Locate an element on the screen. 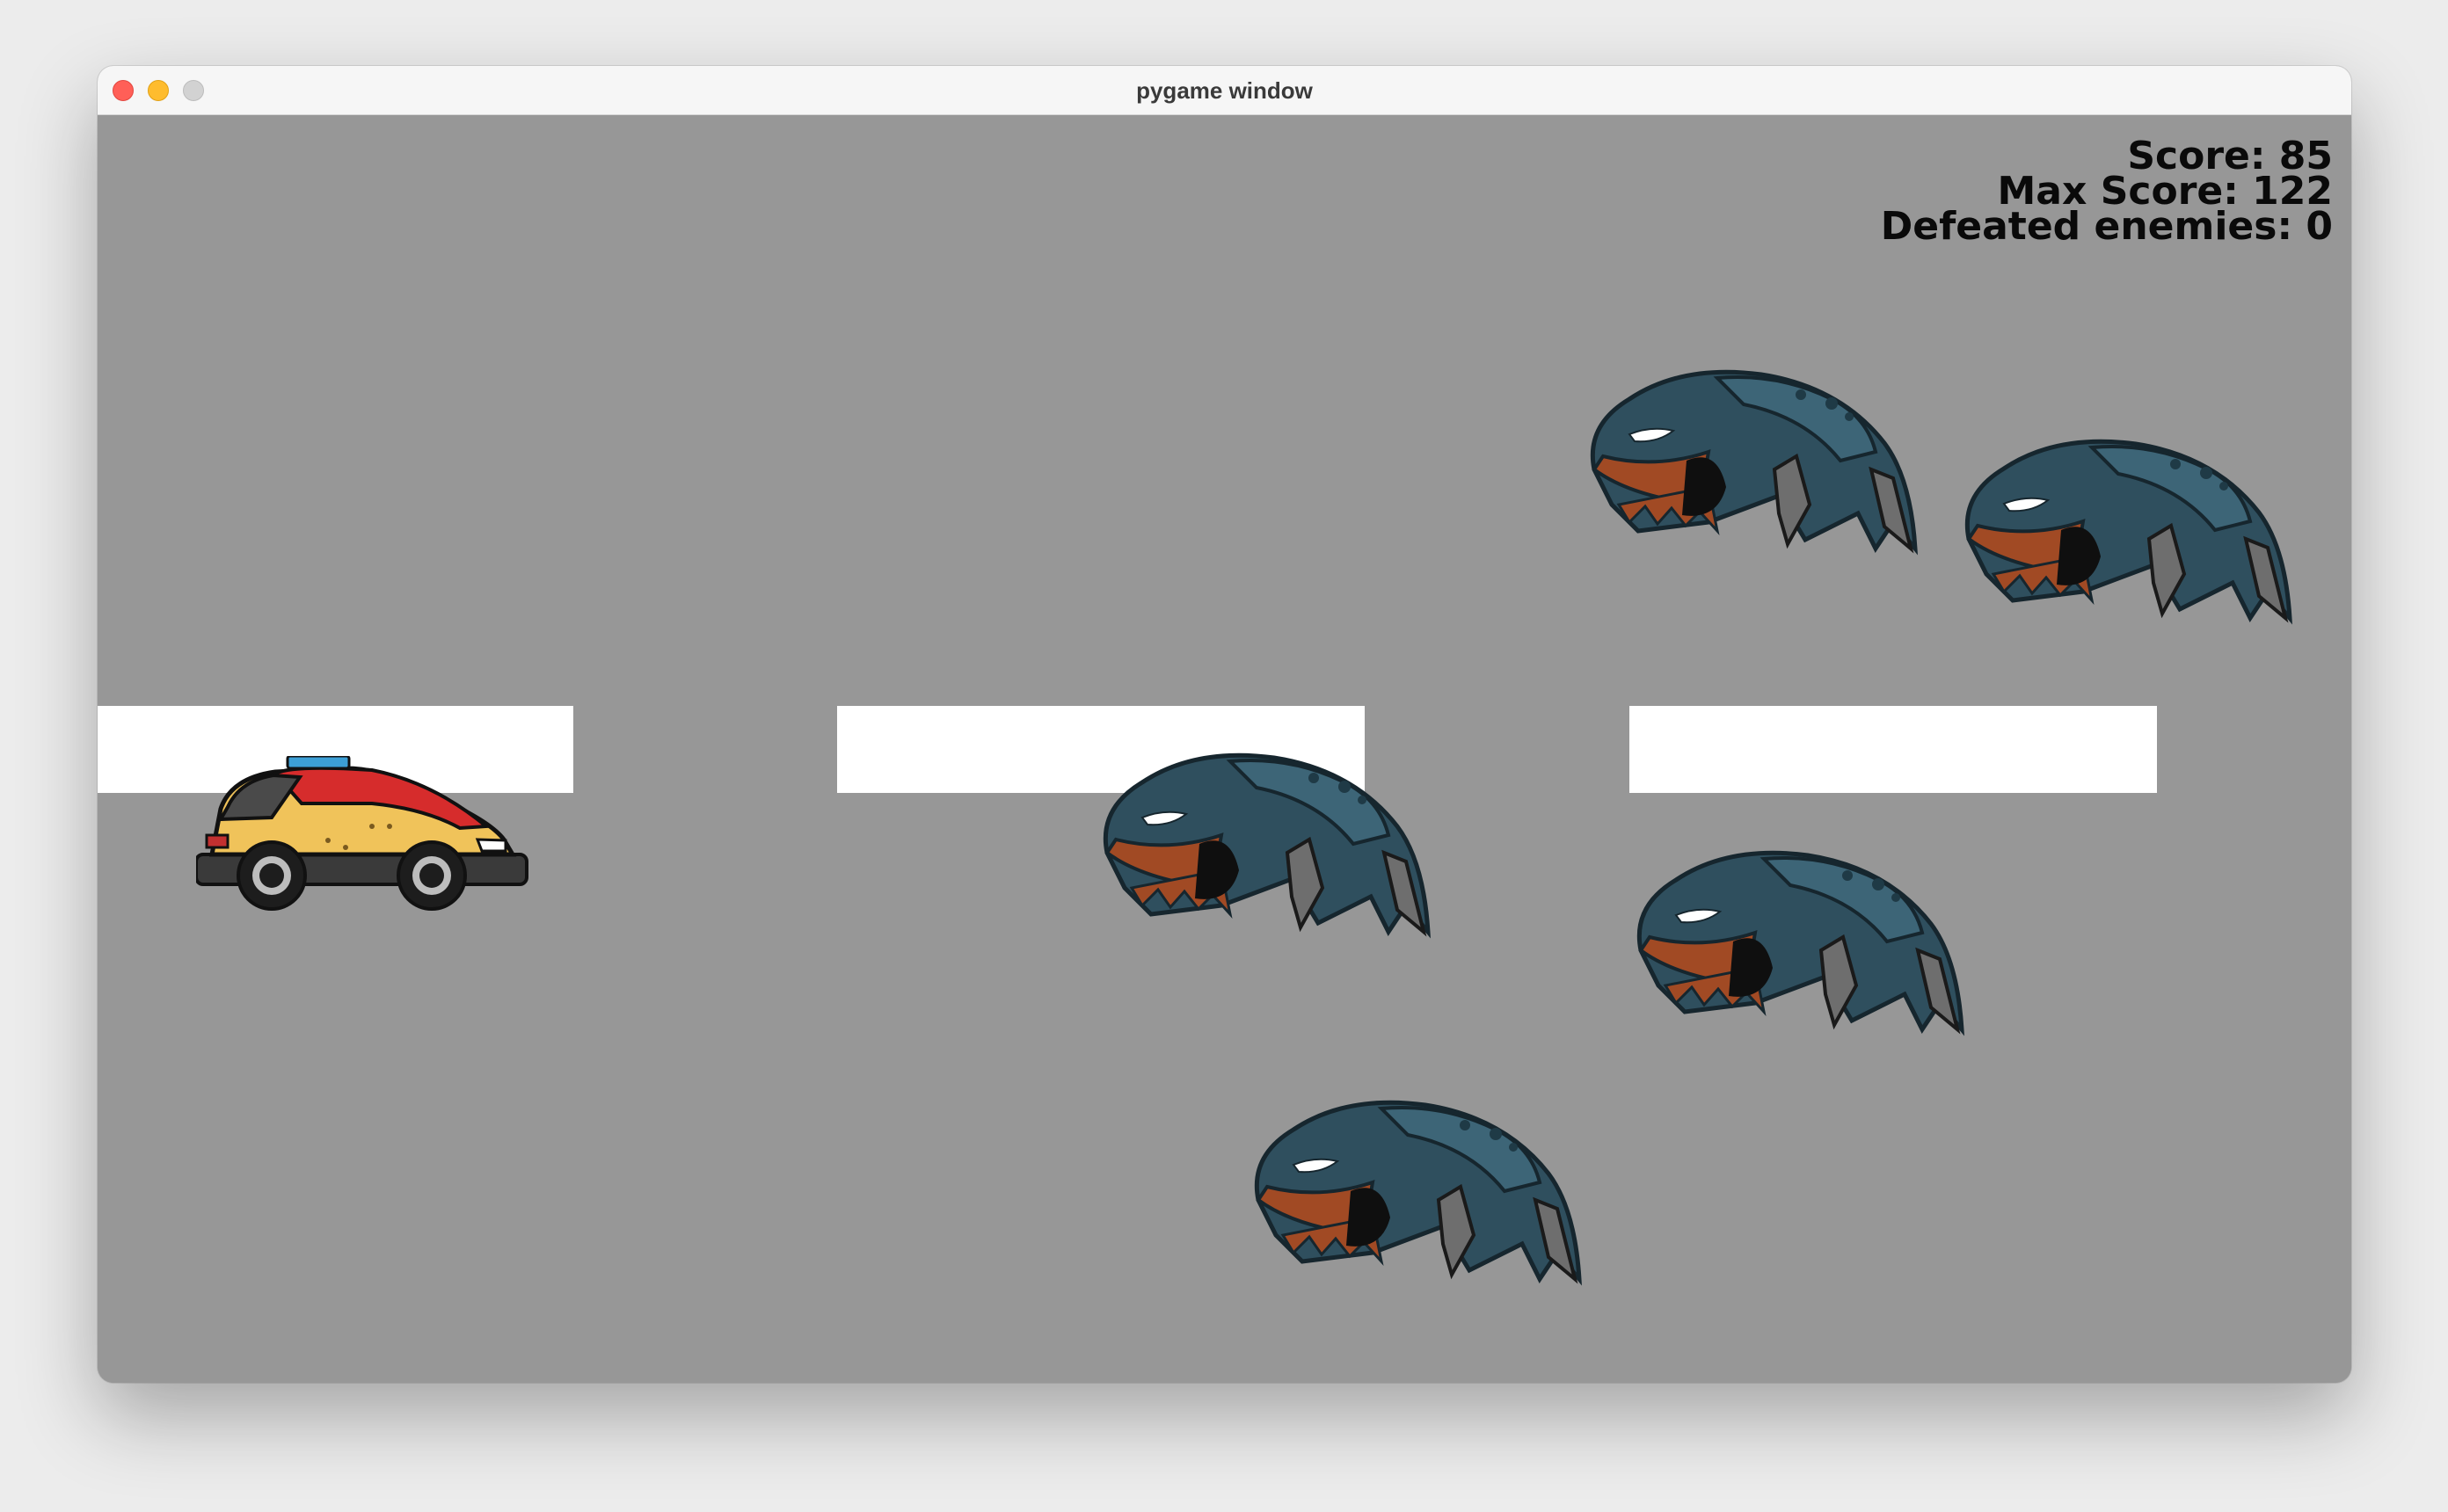 This screenshot has width=2448, height=1512. window-title: pygame window is located at coordinates (1224, 91).